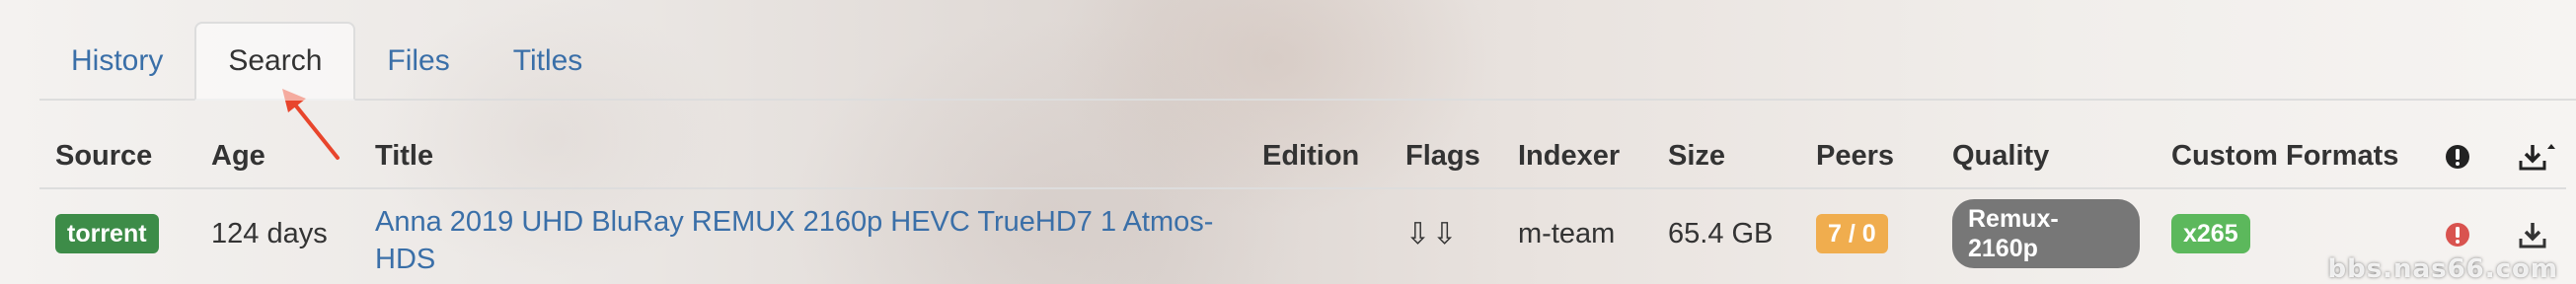  I want to click on header-edition: Edition, so click(1318, 156).